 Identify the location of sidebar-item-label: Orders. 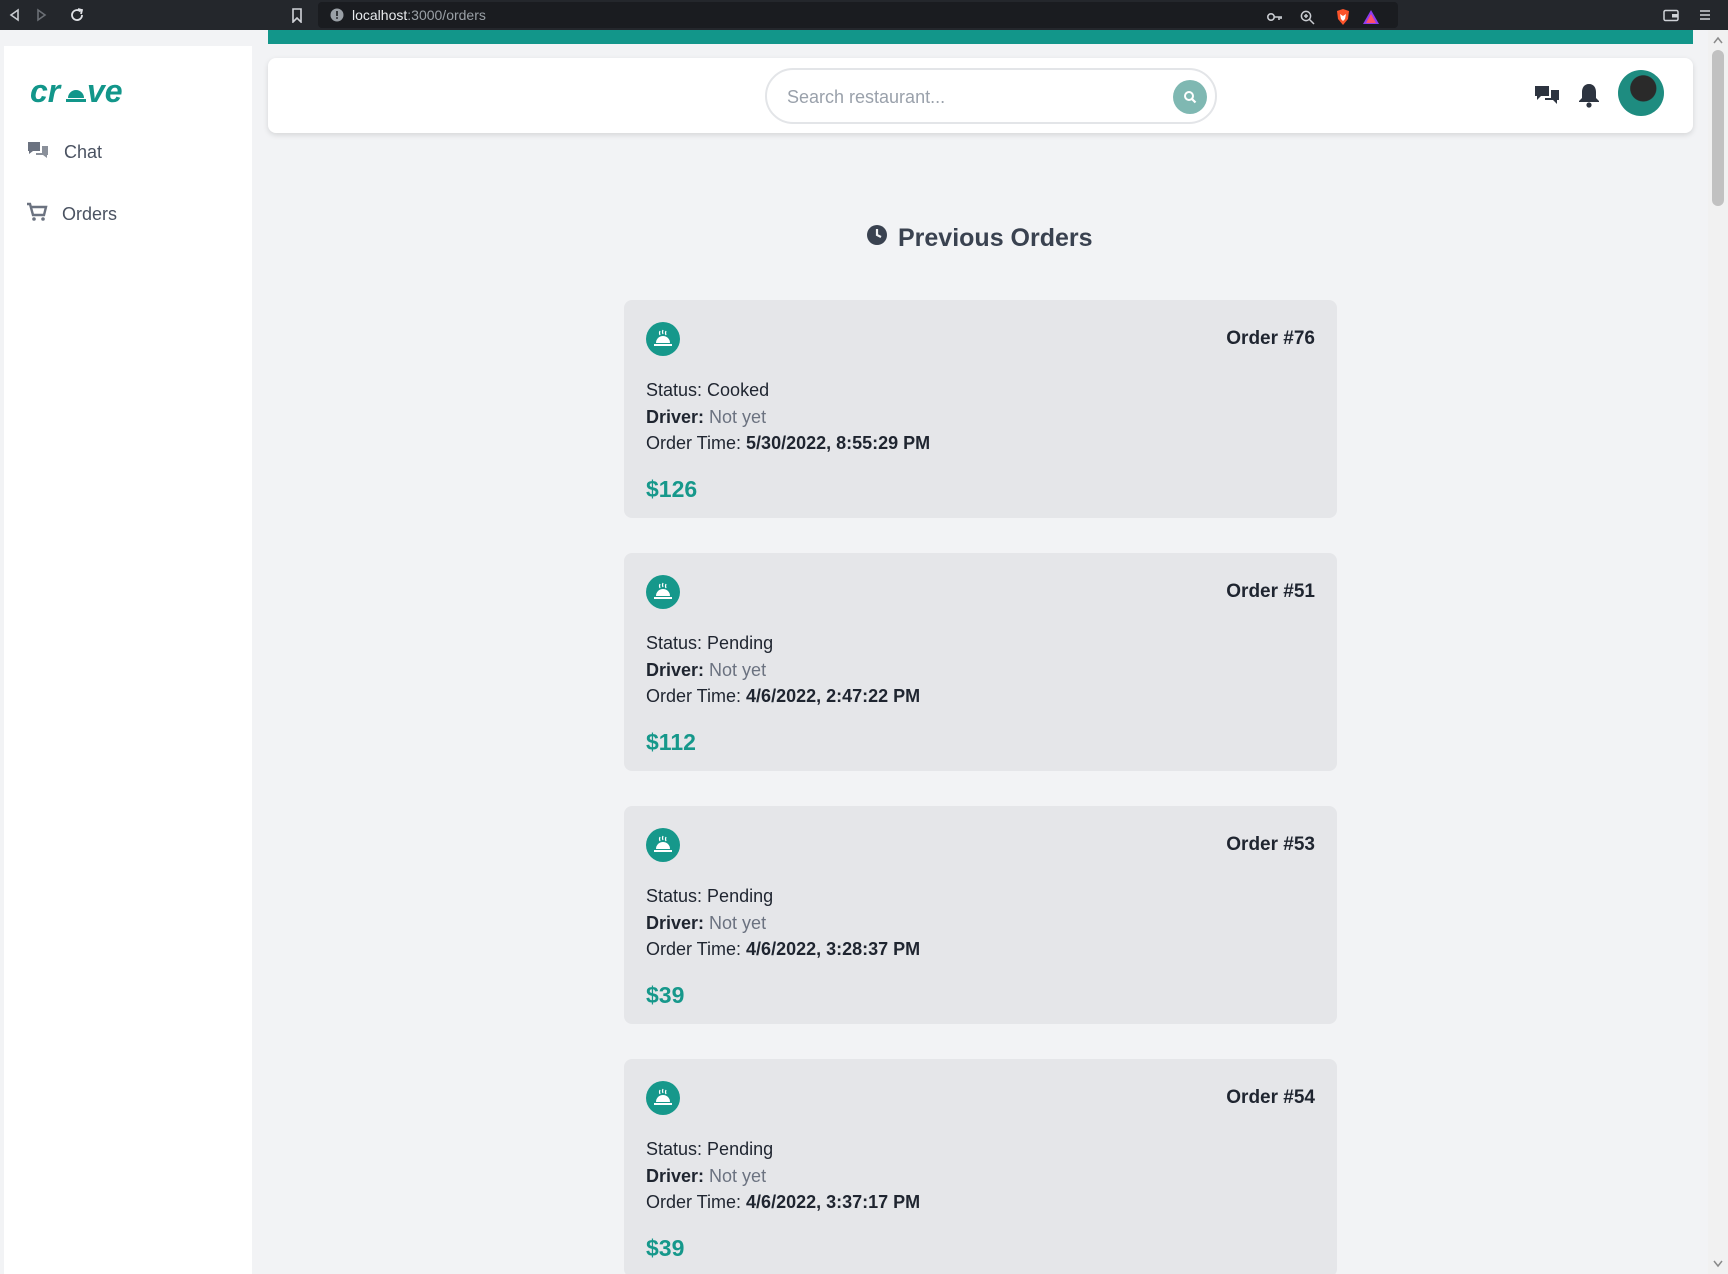
(90, 214).